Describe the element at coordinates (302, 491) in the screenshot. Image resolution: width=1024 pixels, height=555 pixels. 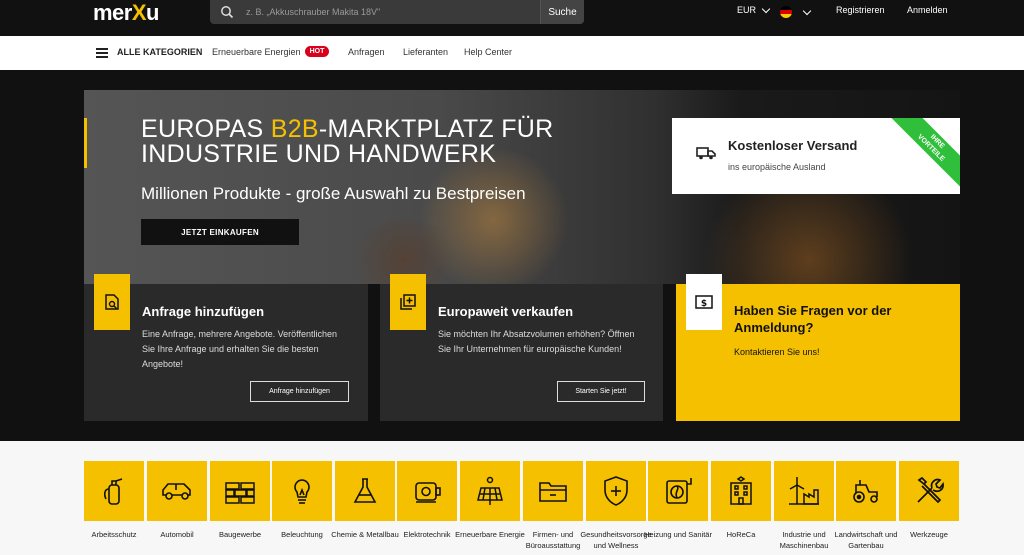
I see `light-bulb-icon` at that location.